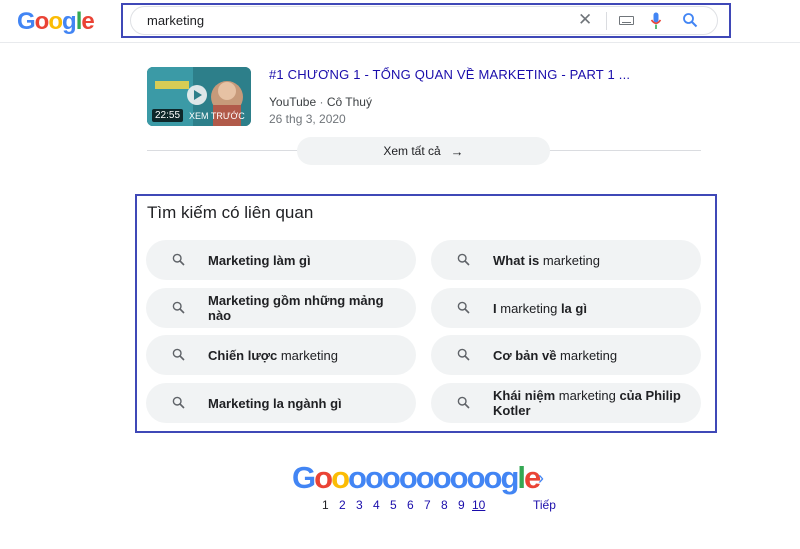  What do you see at coordinates (26, 21) in the screenshot?
I see `logo-letter: G` at bounding box center [26, 21].